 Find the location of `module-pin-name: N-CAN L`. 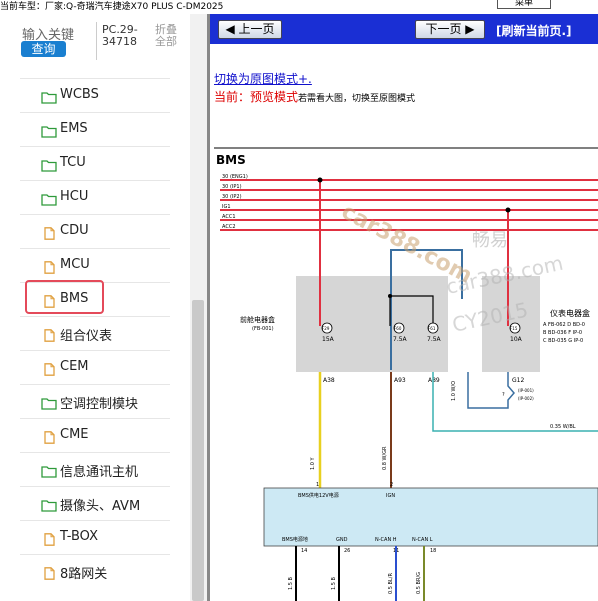

module-pin-name: N-CAN L is located at coordinates (422, 540).